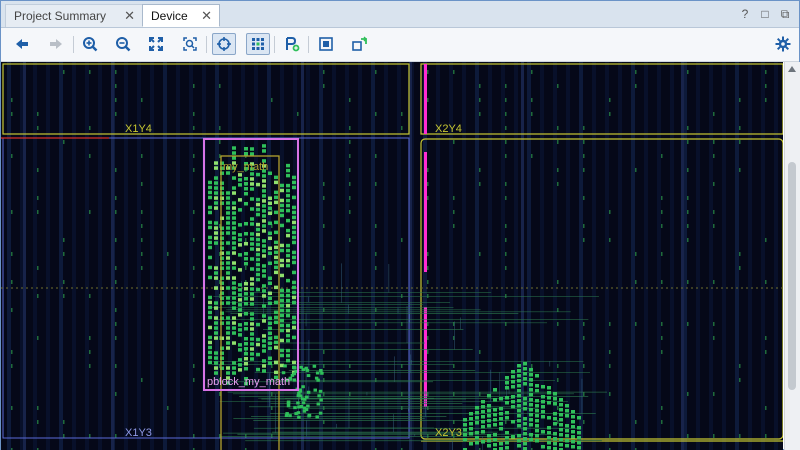 The height and width of the screenshot is (450, 800). What do you see at coordinates (765, 14) in the screenshot?
I see `restore-icon: □` at bounding box center [765, 14].